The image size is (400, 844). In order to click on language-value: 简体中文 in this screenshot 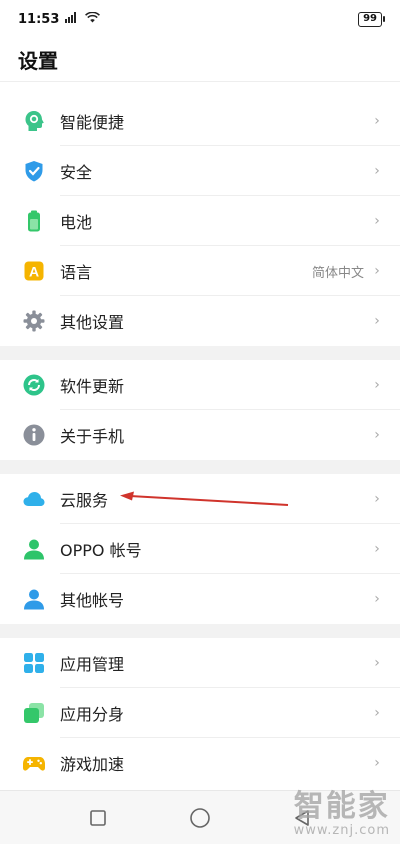, I will do `click(337, 273)`.